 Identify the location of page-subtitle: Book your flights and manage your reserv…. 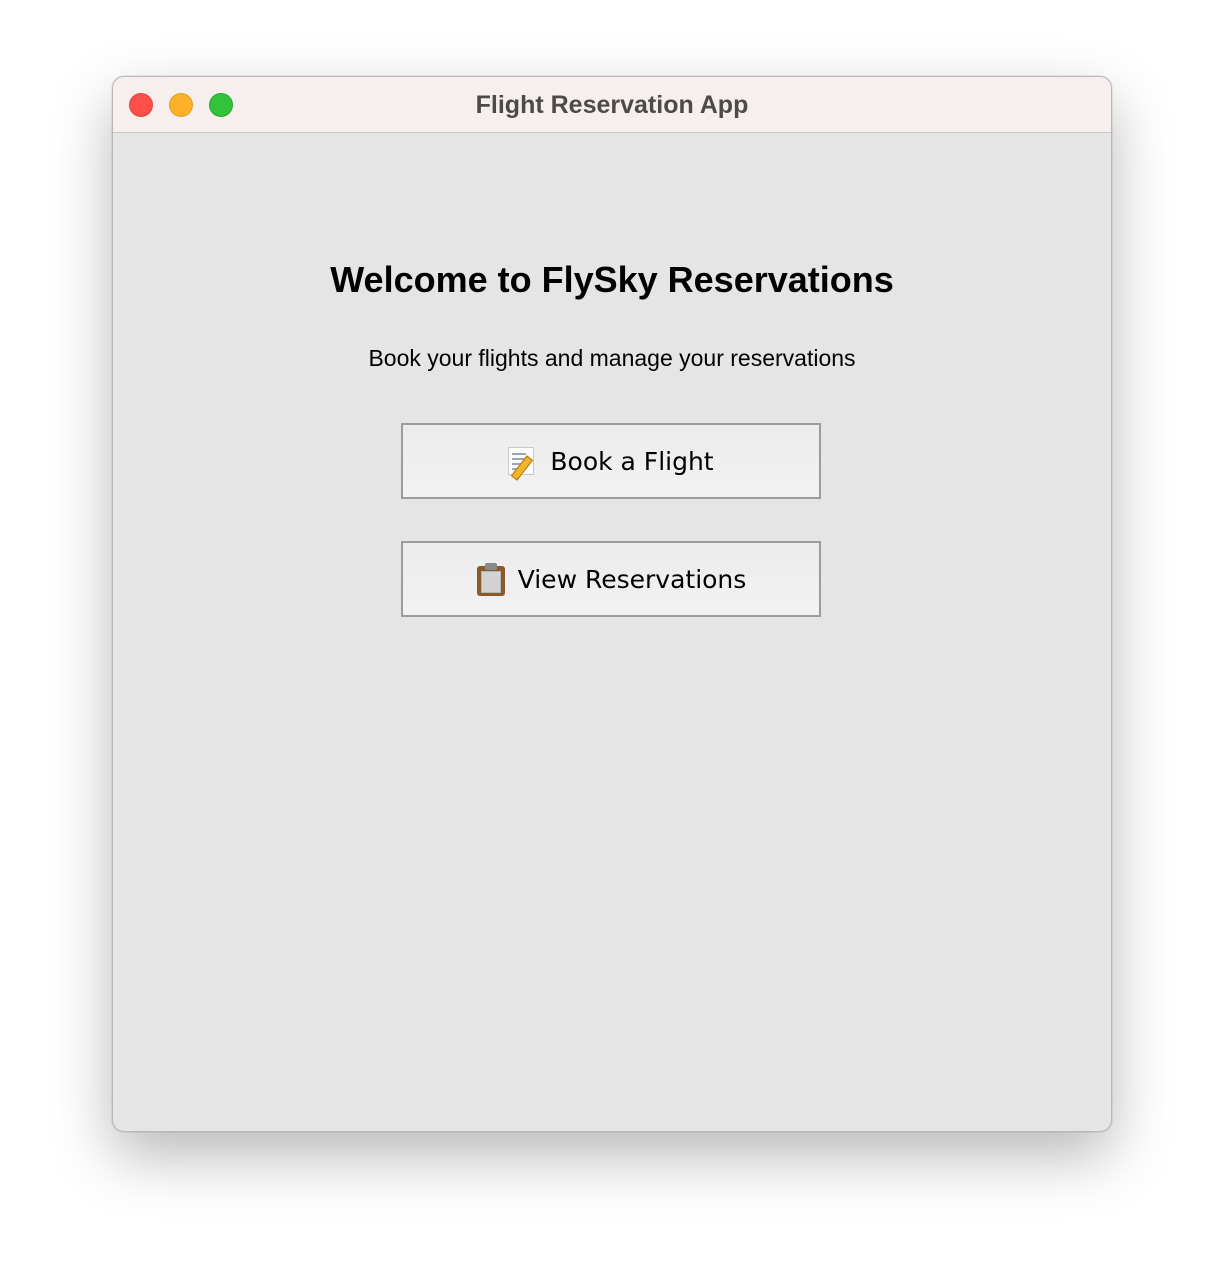
(612, 358).